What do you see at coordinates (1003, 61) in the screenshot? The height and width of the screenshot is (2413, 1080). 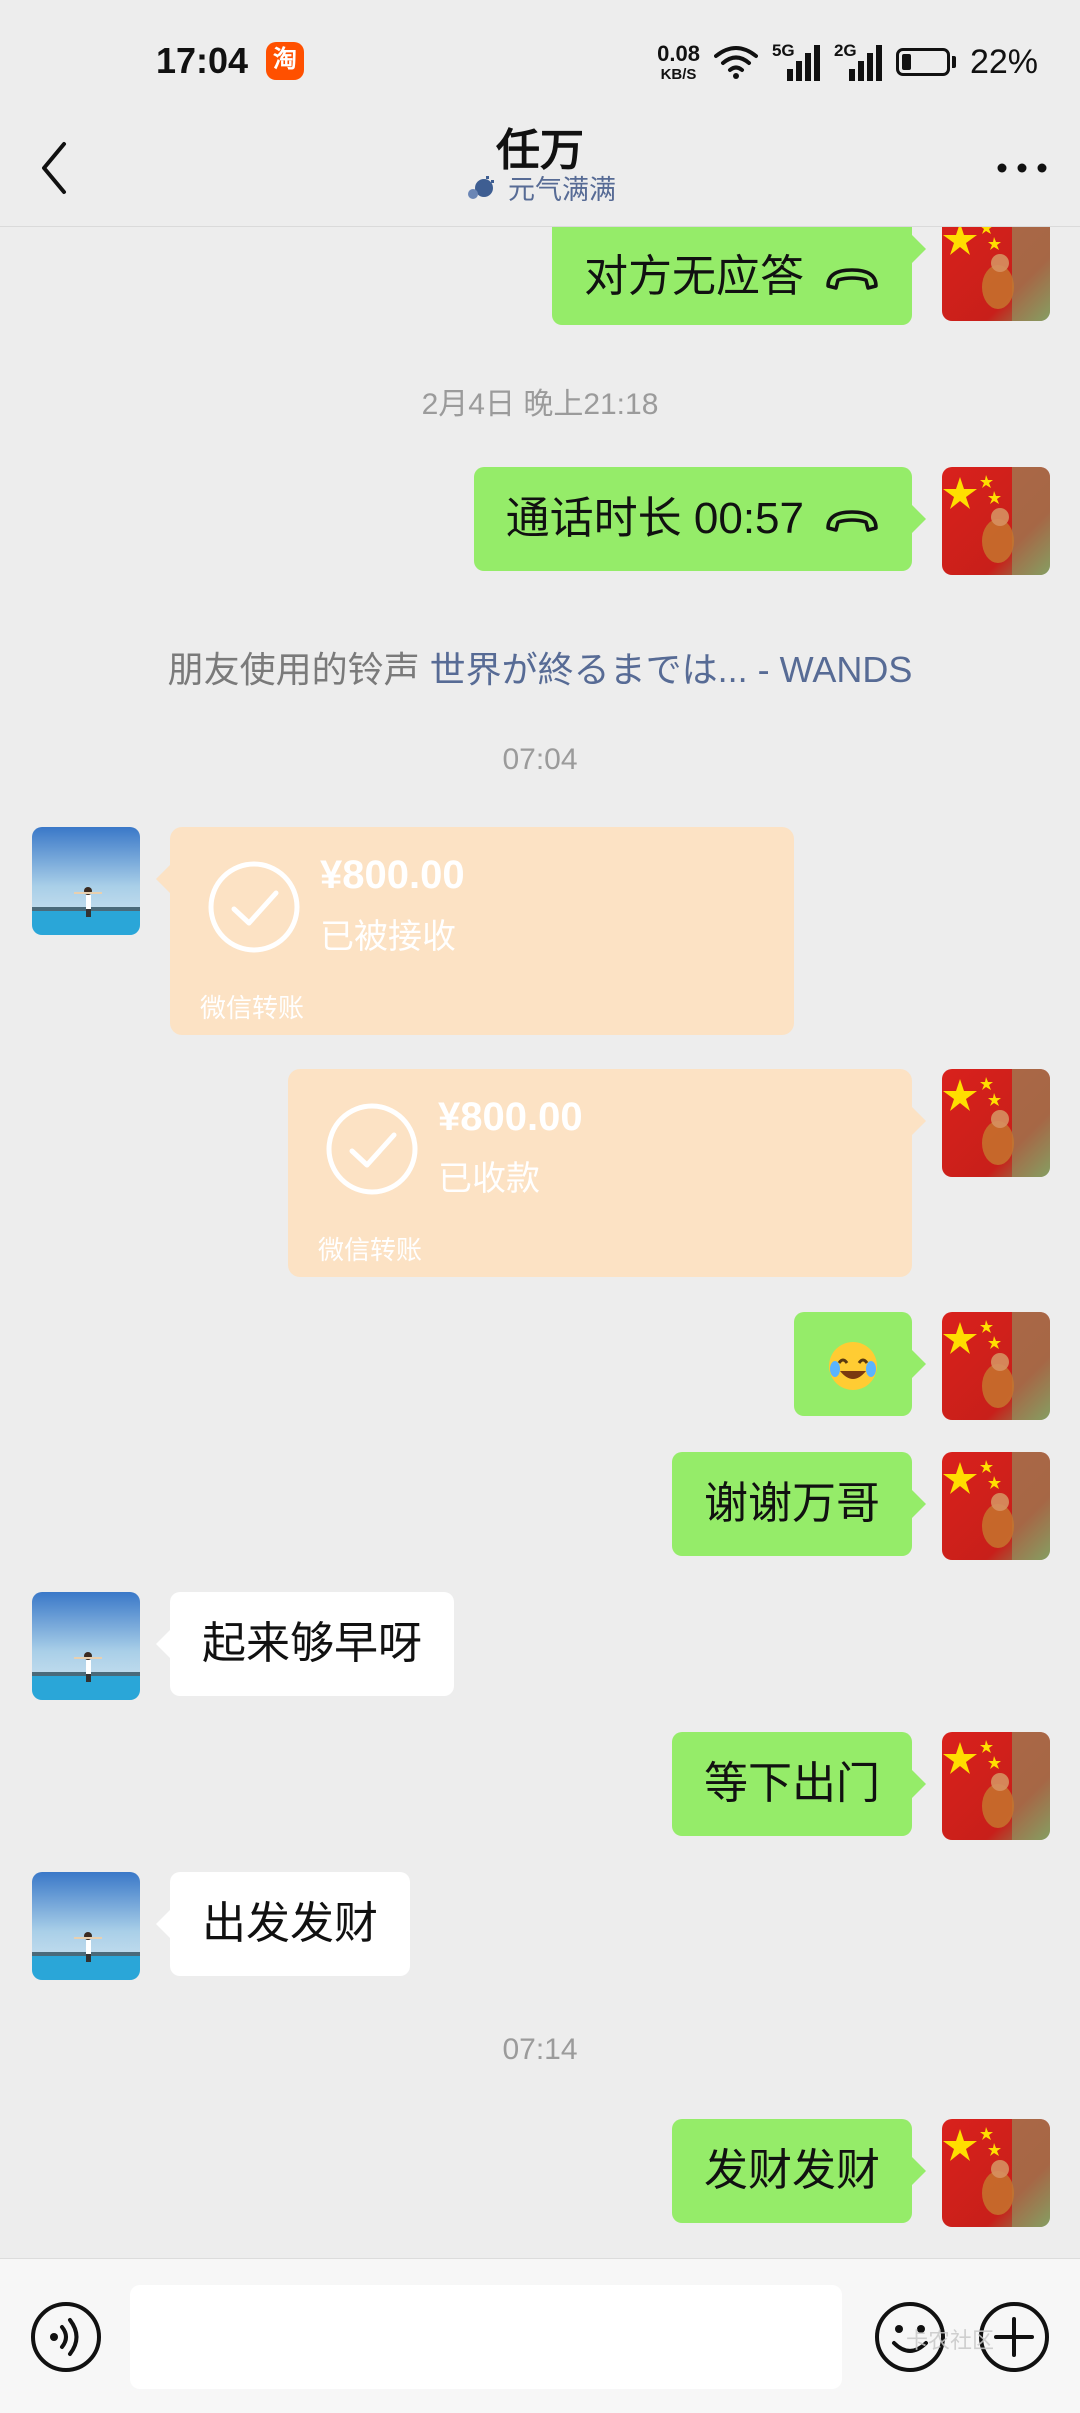 I see `battery-percent: 22%` at bounding box center [1003, 61].